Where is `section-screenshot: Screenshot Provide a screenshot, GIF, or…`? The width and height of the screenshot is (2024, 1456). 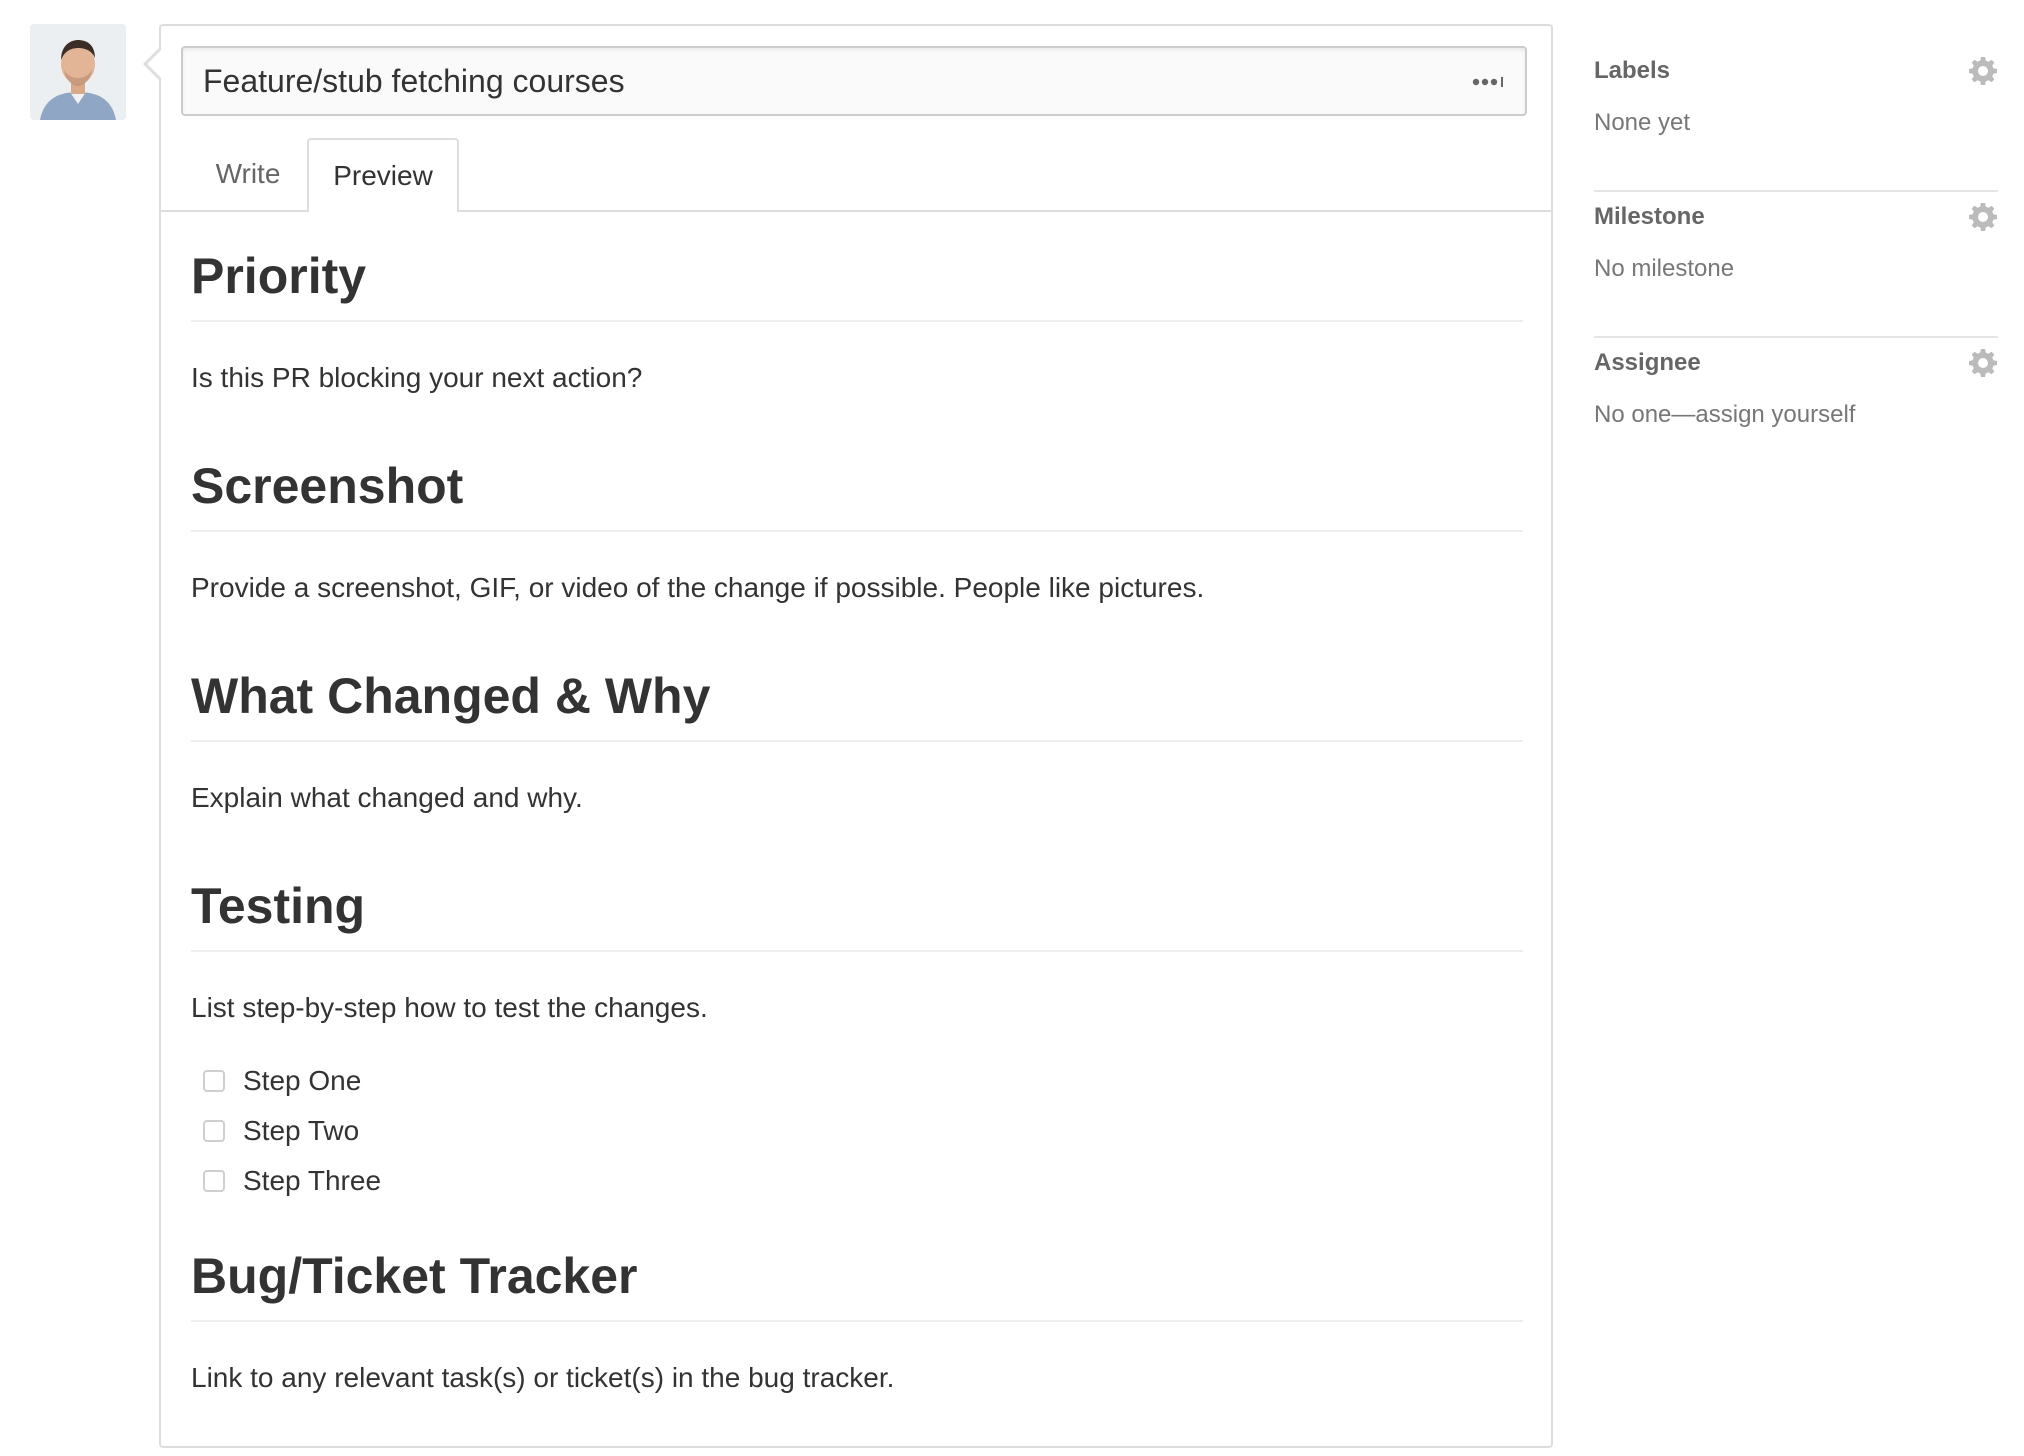
section-screenshot: Screenshot Provide a screenshot, GIF, or… is located at coordinates (857, 561).